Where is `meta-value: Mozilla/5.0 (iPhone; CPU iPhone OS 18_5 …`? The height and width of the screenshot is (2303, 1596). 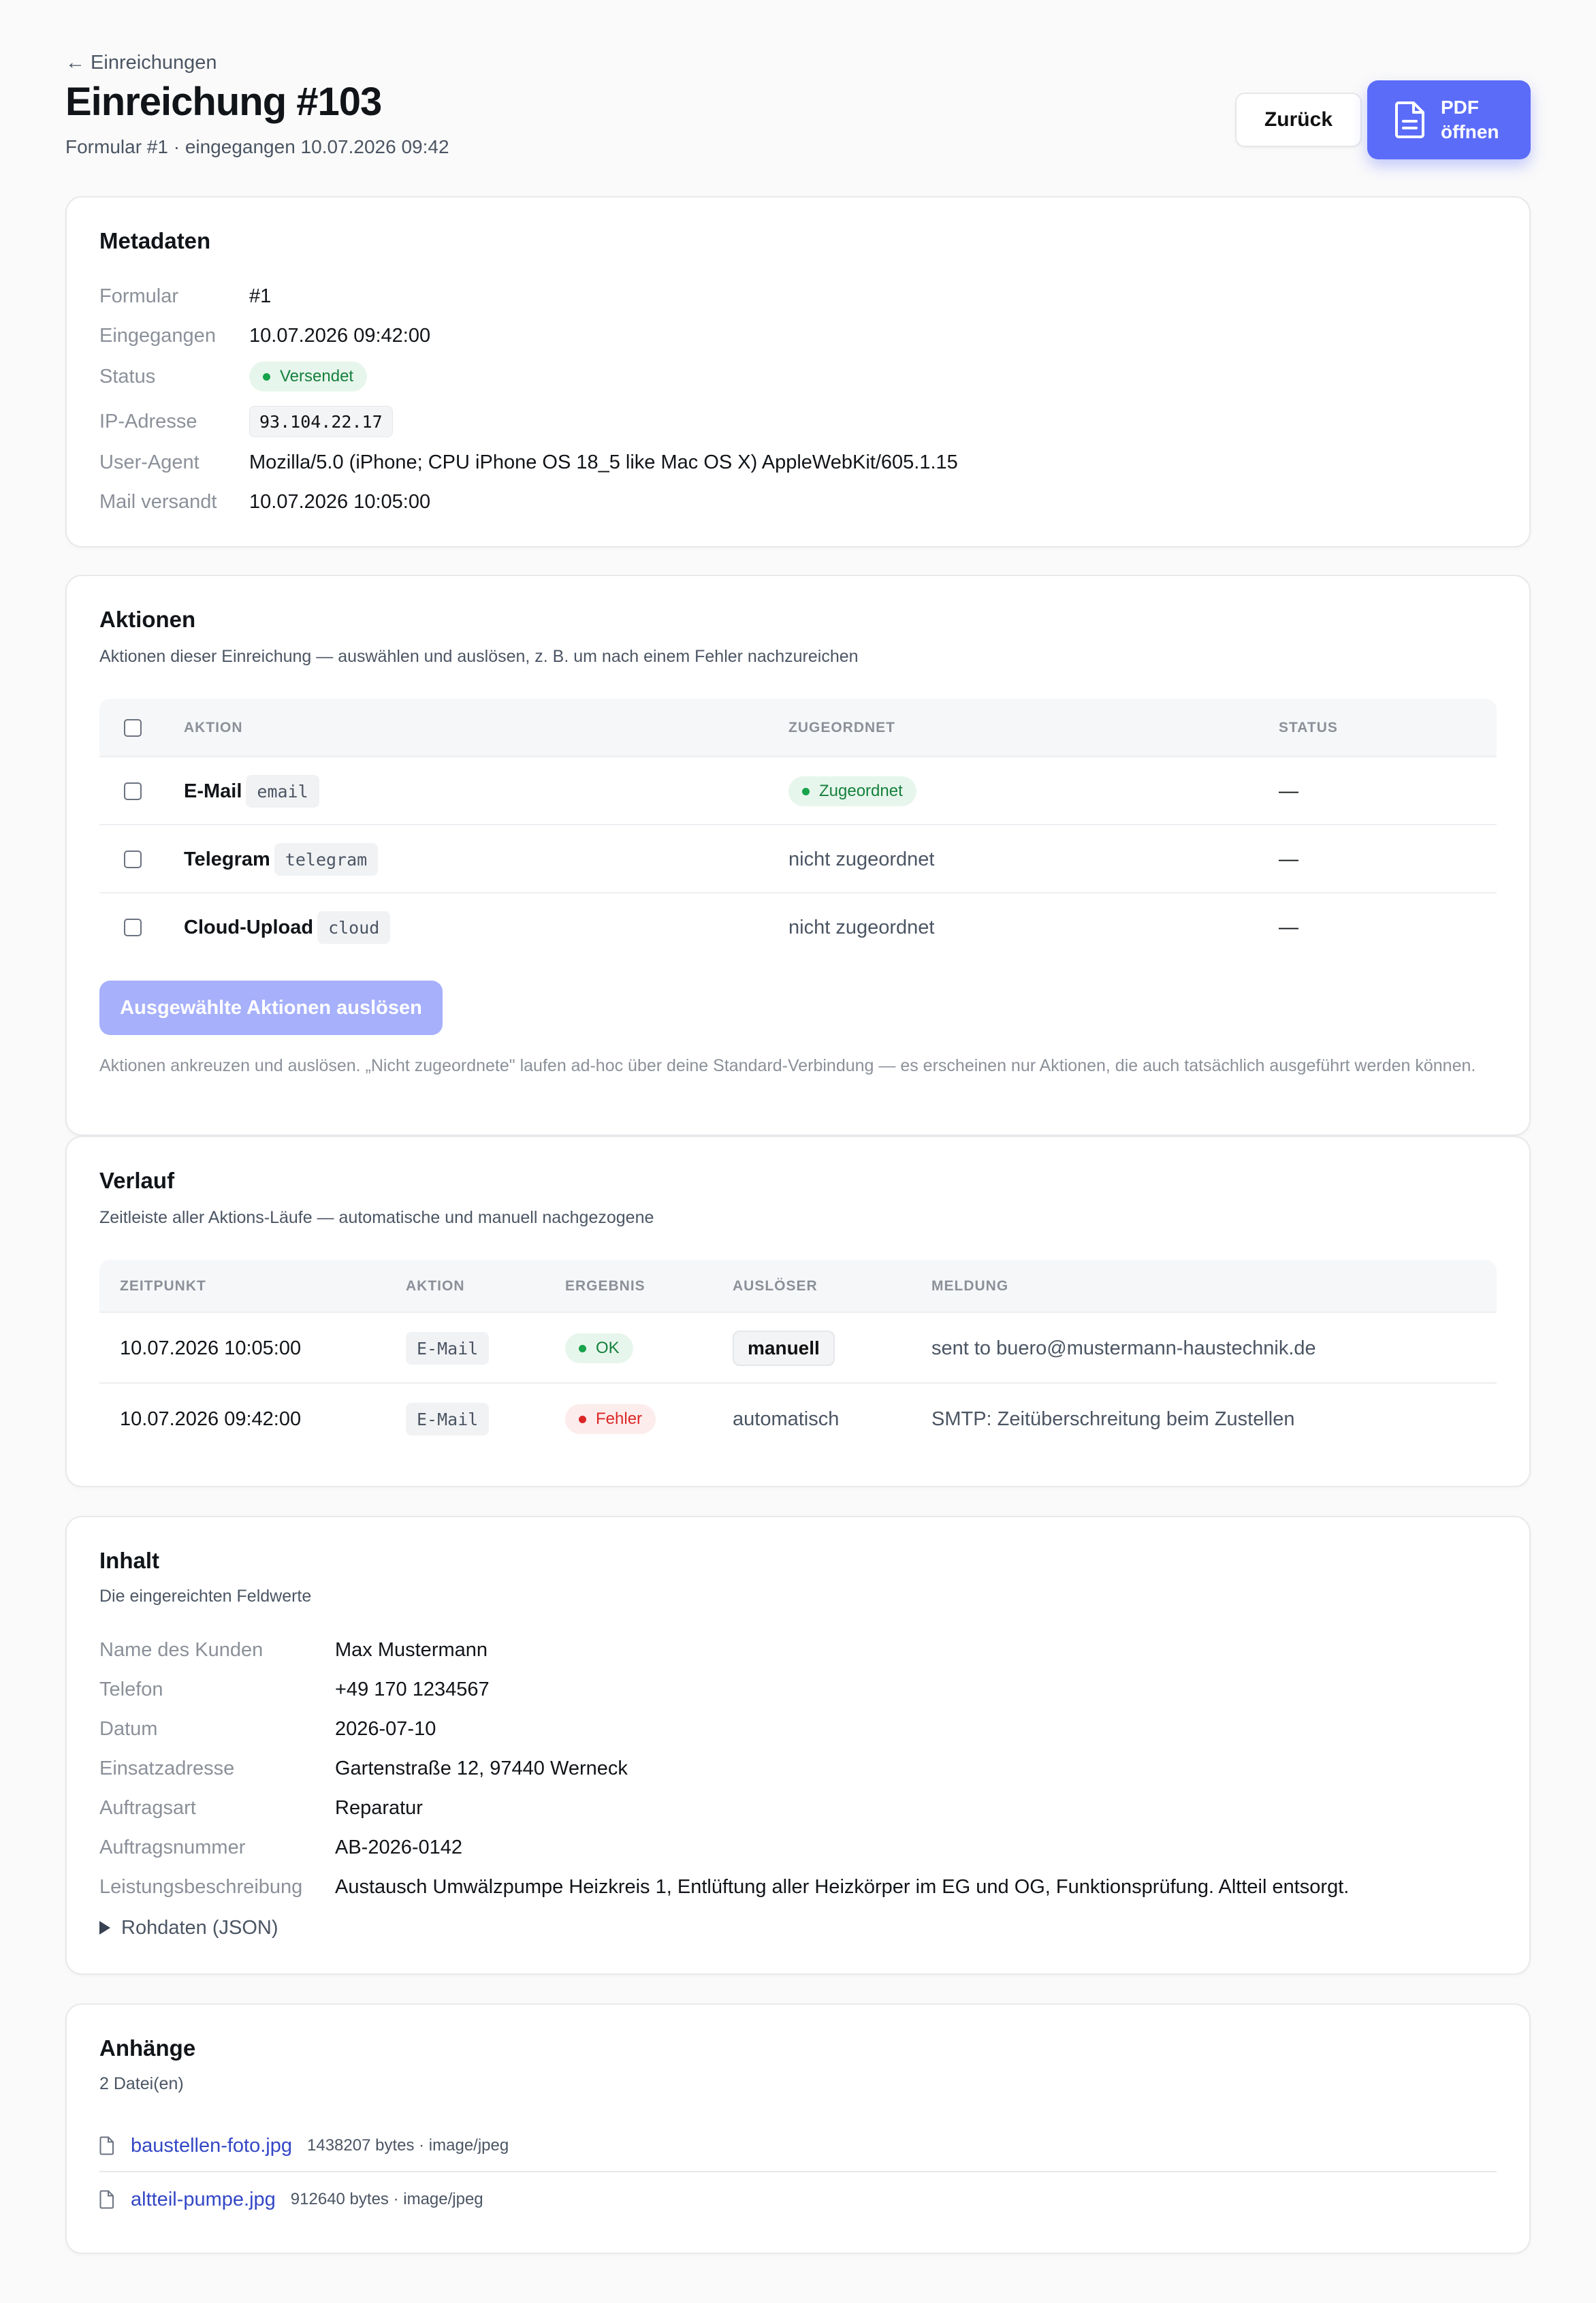 meta-value: Mozilla/5.0 (iPhone; CPU iPhone OS 18_5 … is located at coordinates (603, 462).